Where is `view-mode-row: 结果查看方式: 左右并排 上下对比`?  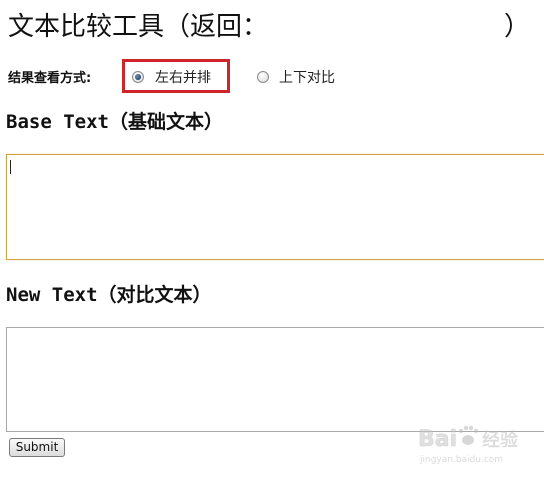 view-mode-row: 结果查看方式: 左右并排 上下对比 is located at coordinates (273, 76).